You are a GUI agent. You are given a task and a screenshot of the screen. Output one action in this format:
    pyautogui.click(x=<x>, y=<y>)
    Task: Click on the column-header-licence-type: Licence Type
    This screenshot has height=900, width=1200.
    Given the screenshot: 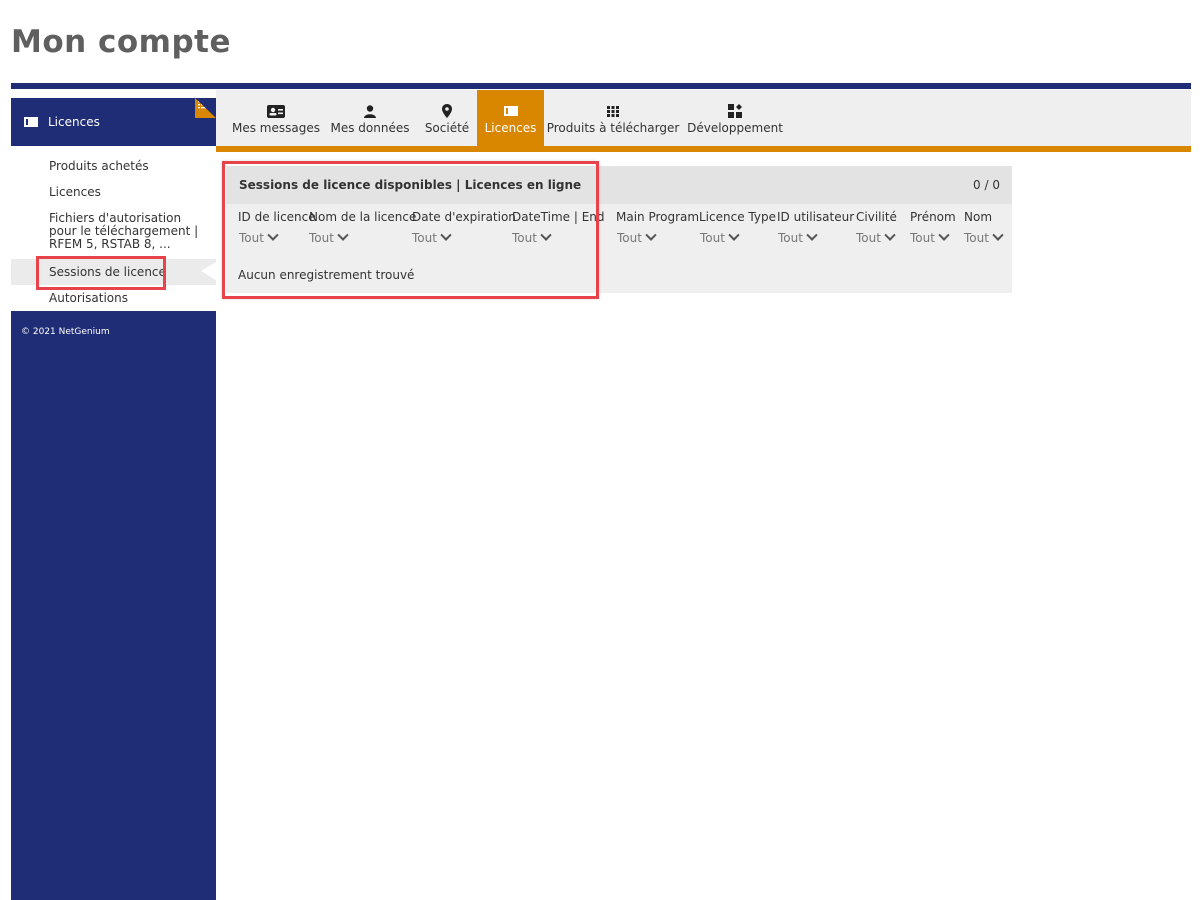 What is the action you would take?
    pyautogui.click(x=737, y=217)
    